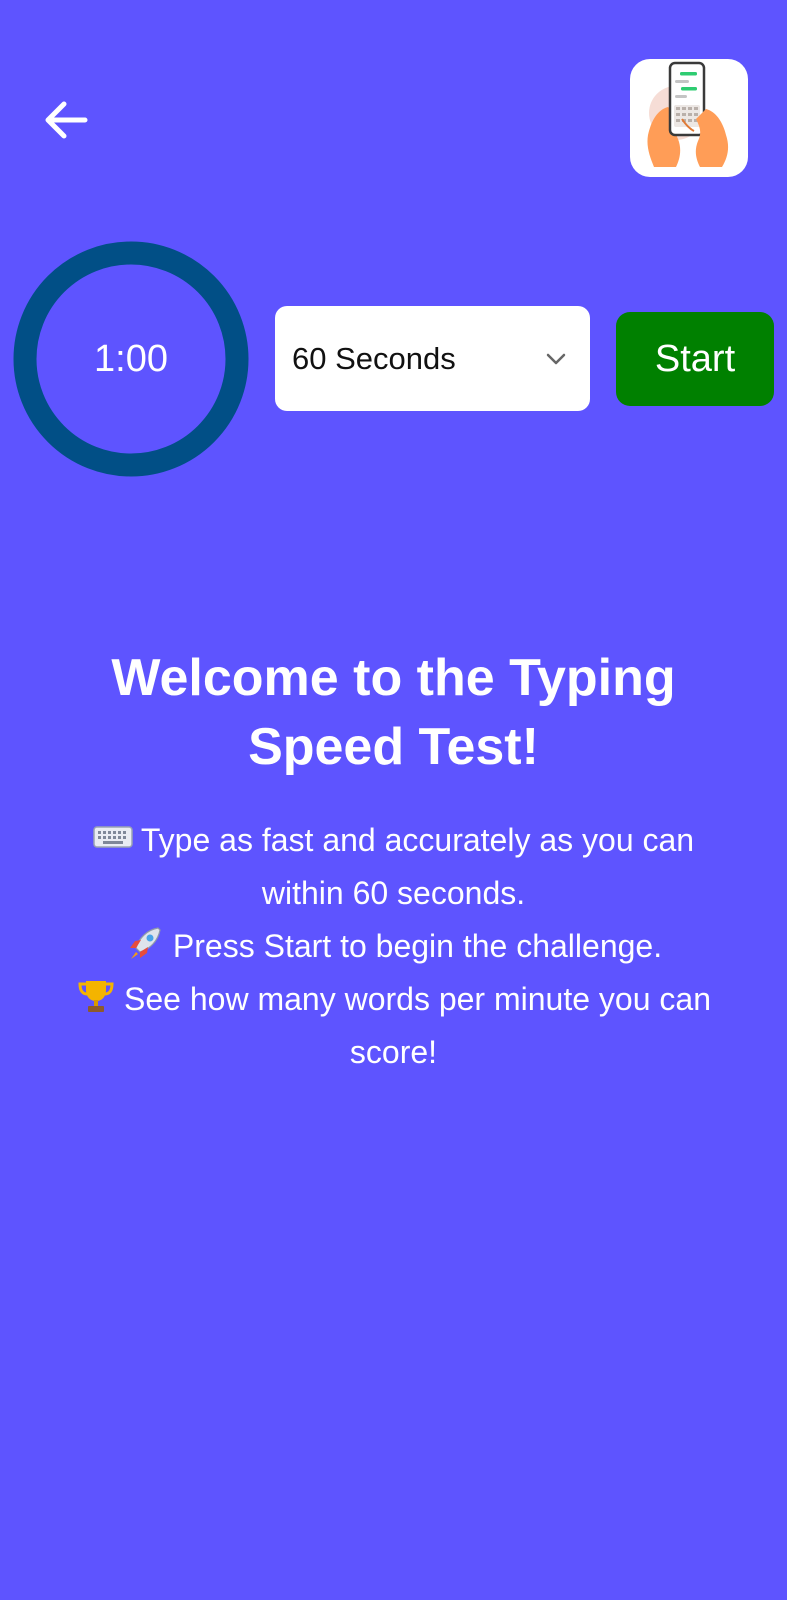 The image size is (787, 1600). What do you see at coordinates (417, 840) in the screenshot?
I see `instruction-line-1-text: Type as fast and accurately as you can` at bounding box center [417, 840].